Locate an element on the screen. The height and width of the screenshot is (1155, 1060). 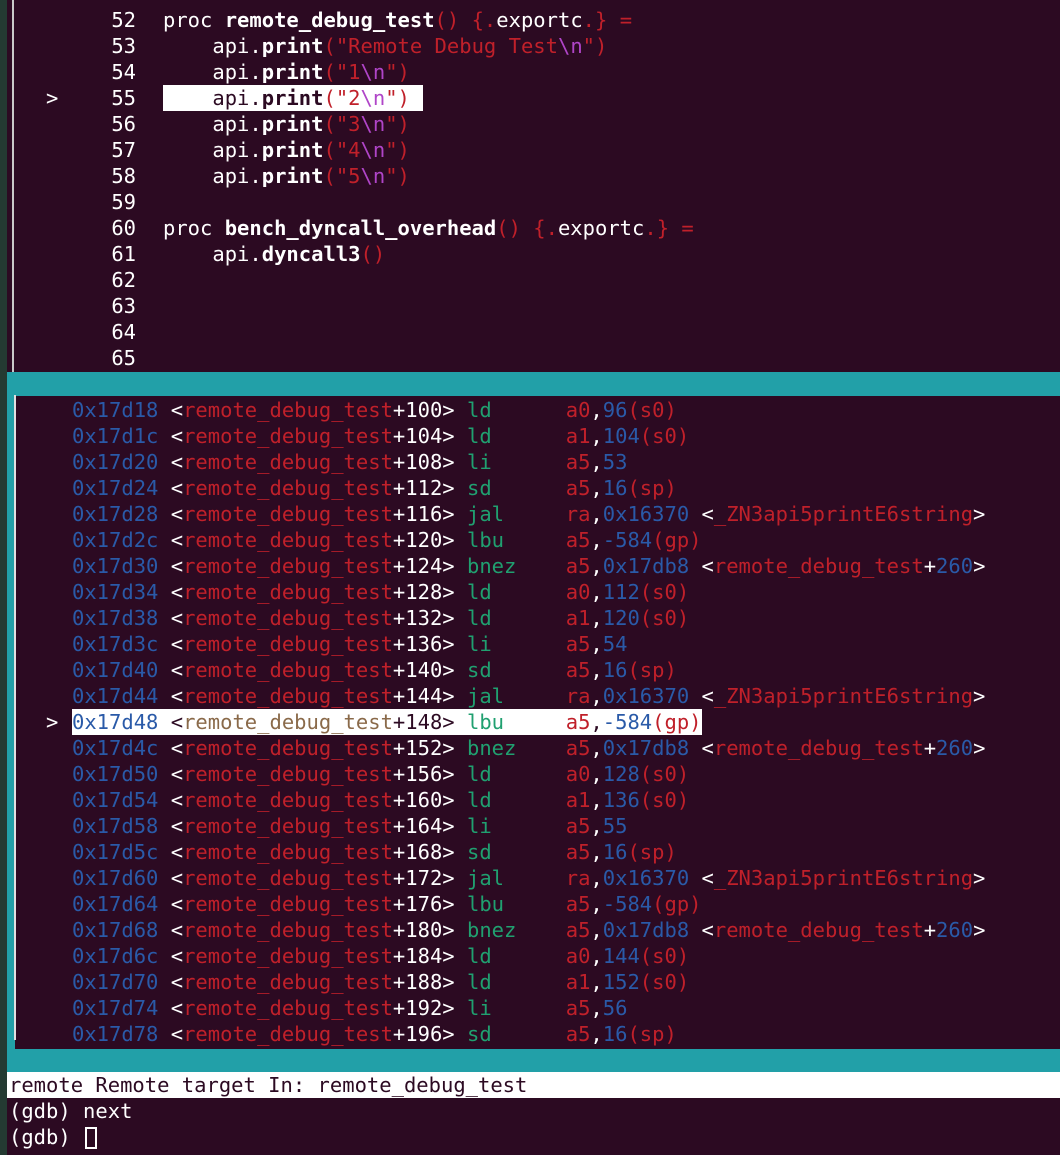
asm-offset: +120> is located at coordinates (429, 540).